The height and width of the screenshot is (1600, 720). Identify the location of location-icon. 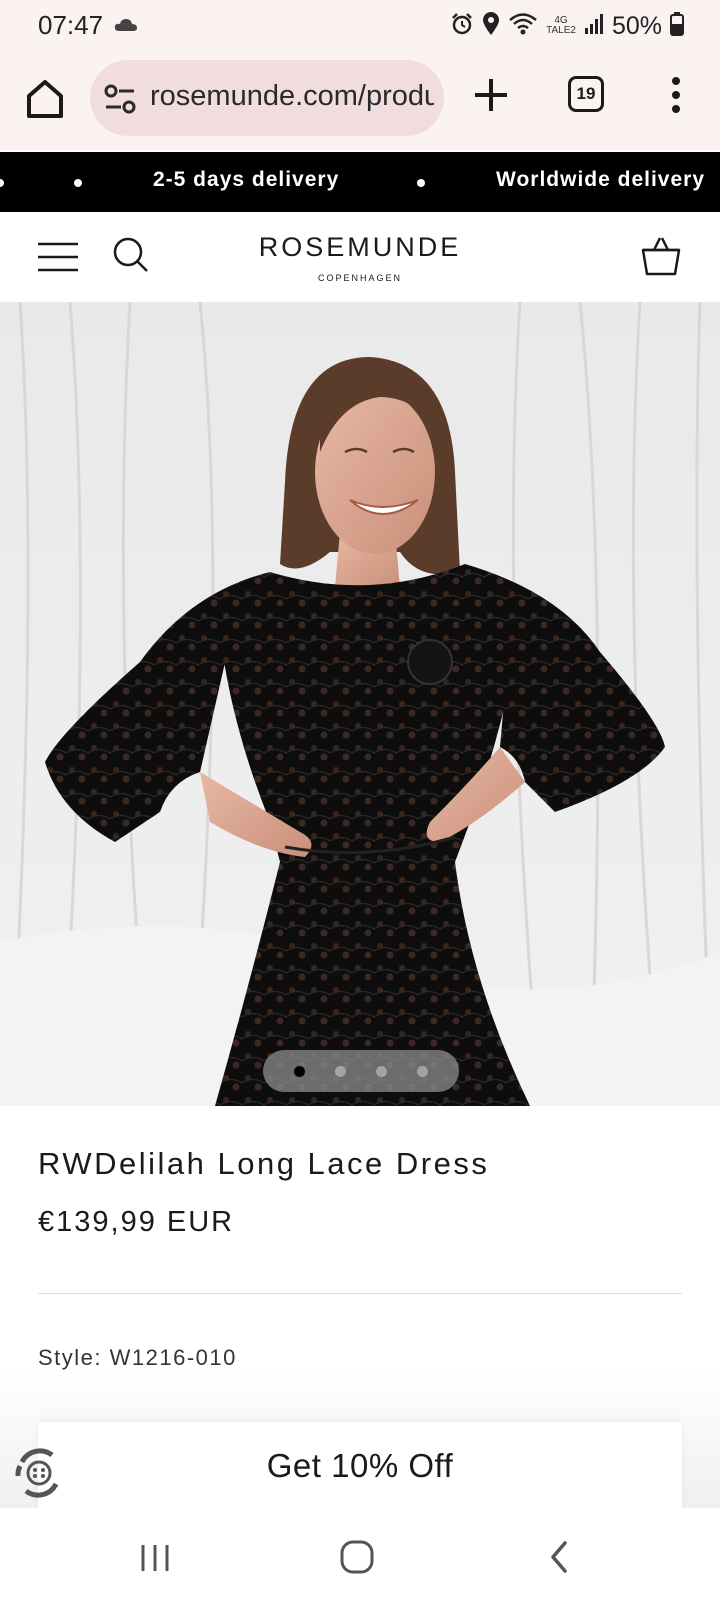
(491, 26).